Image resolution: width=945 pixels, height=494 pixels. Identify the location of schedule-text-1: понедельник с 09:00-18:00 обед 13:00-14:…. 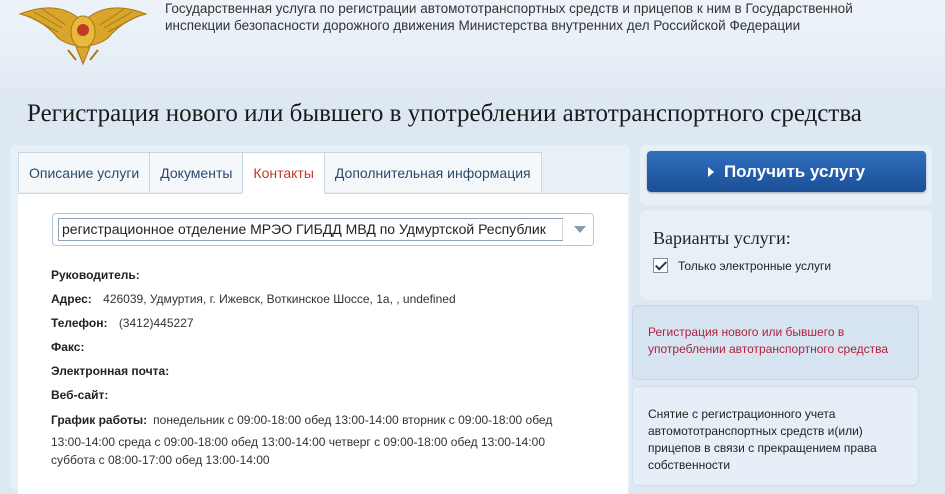
(353, 420).